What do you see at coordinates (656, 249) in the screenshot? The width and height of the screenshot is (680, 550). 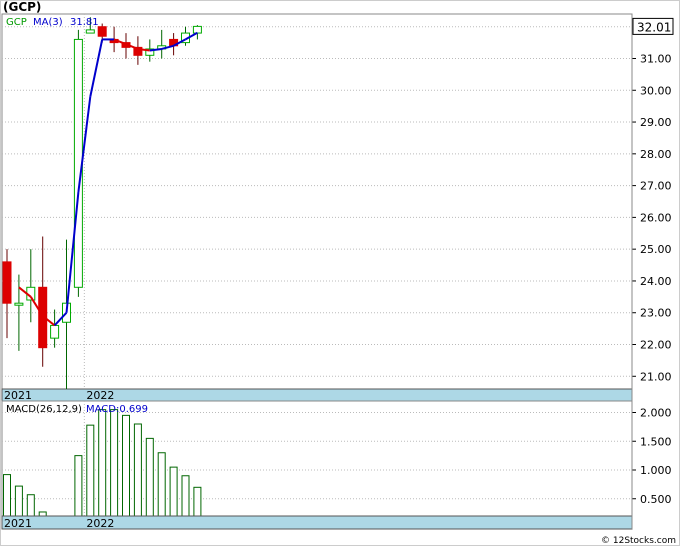 I see `price-y-tick-label: 25.00` at bounding box center [656, 249].